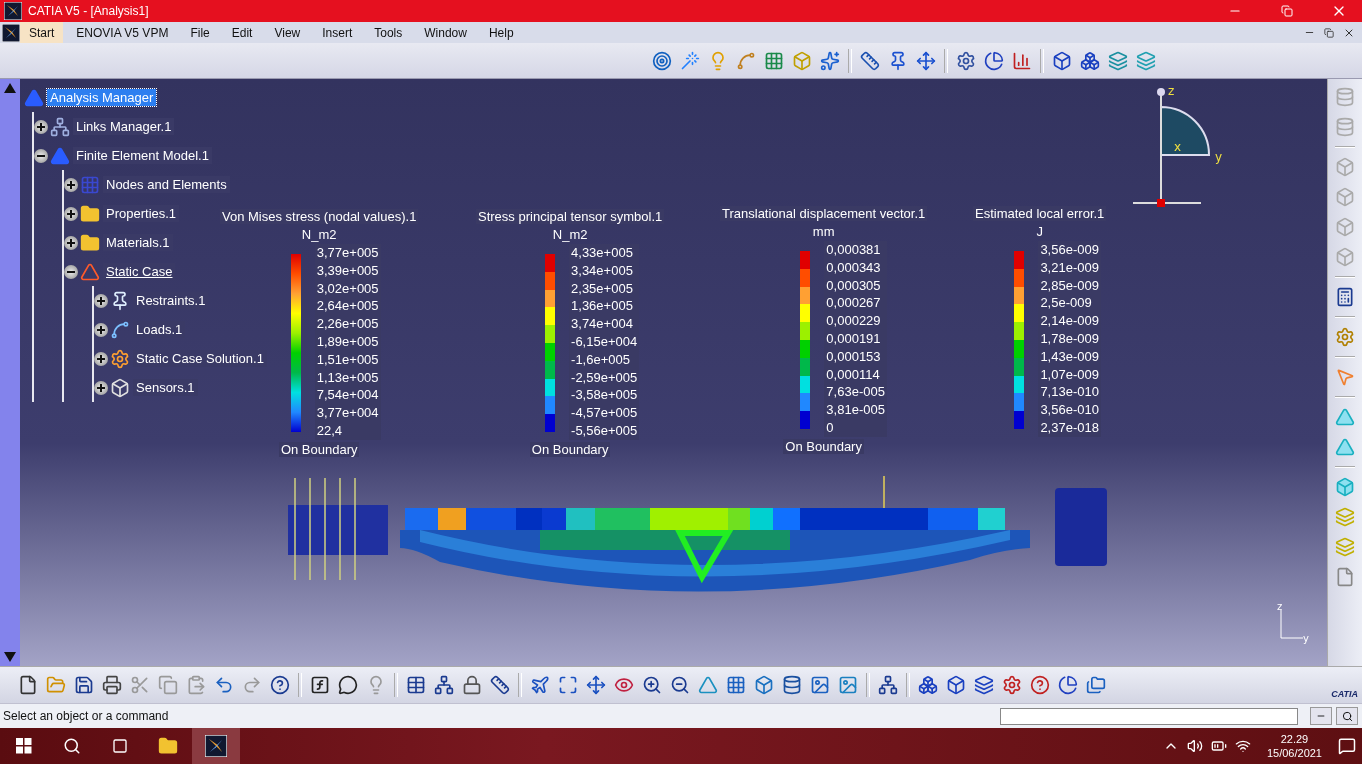 The image size is (1362, 764). I want to click on folder-icon, so click(168, 746).